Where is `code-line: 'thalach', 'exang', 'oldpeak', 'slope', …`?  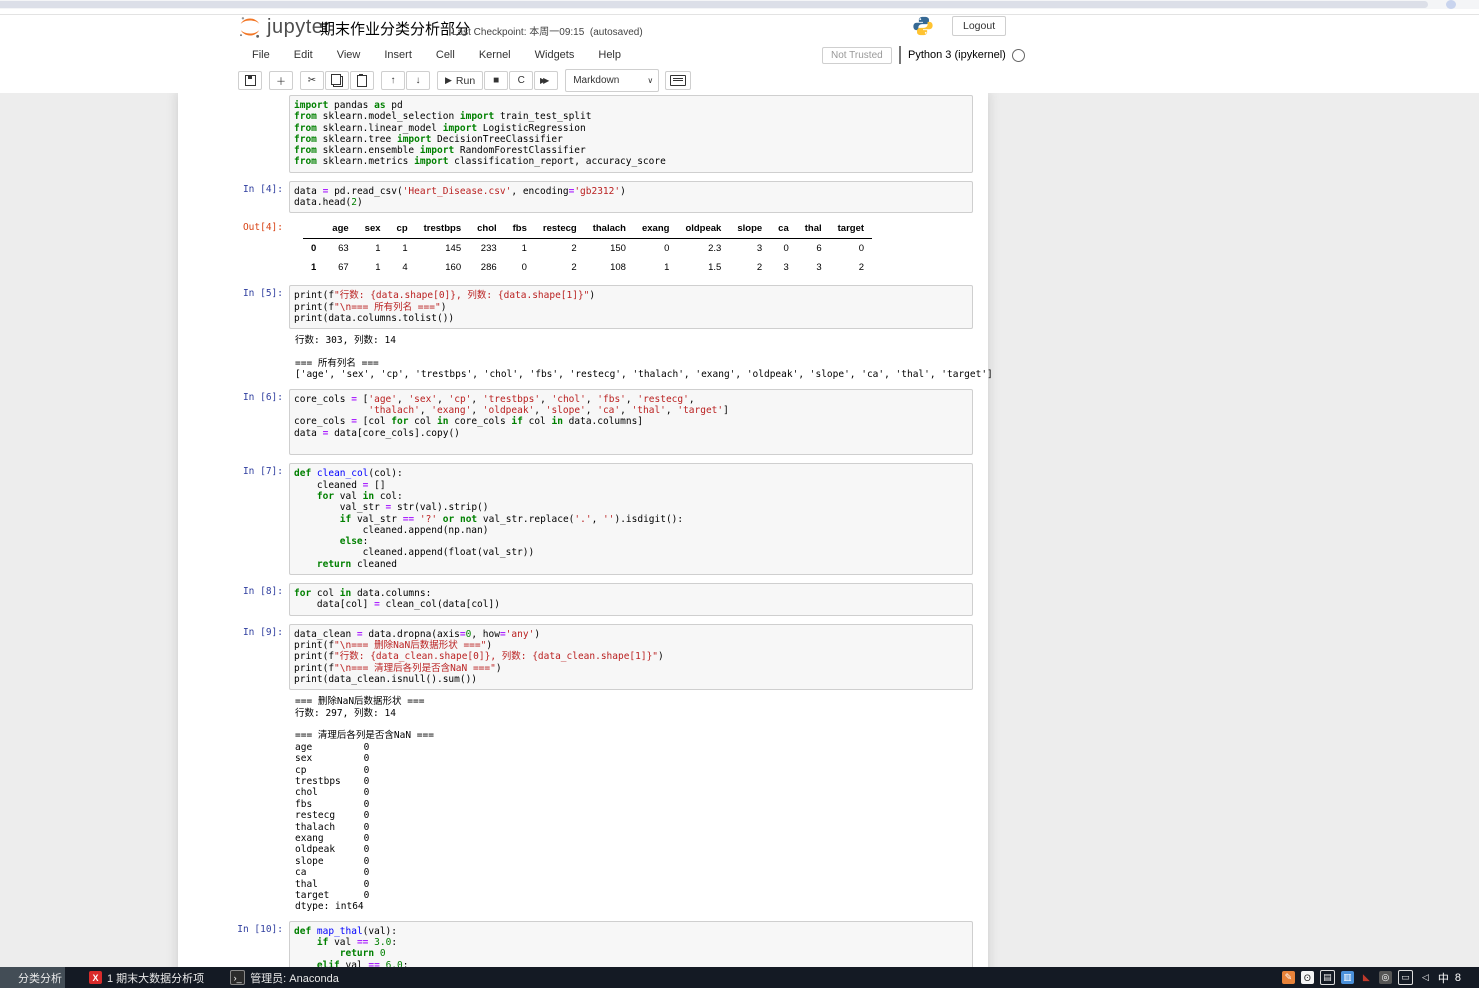
code-line: 'thalach', 'exang', 'oldpeak', 'slope', … is located at coordinates (548, 411).